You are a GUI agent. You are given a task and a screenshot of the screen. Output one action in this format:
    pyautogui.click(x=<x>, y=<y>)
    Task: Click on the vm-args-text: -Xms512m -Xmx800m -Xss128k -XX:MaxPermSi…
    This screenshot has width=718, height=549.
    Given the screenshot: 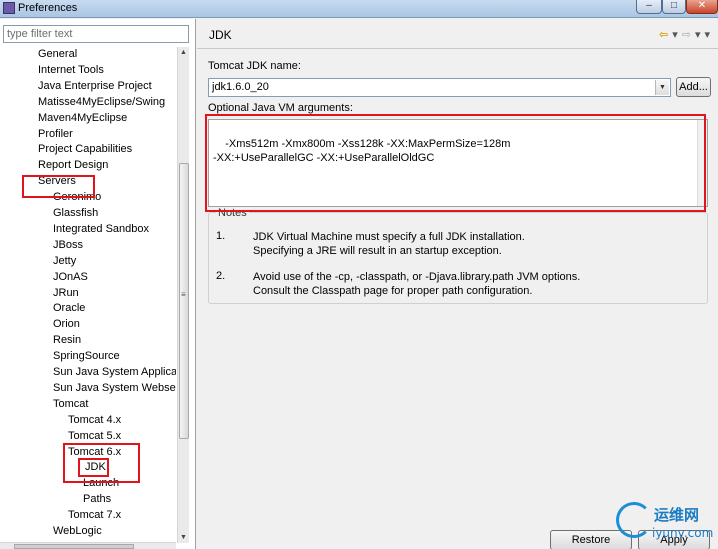 What is the action you would take?
    pyautogui.click(x=362, y=151)
    